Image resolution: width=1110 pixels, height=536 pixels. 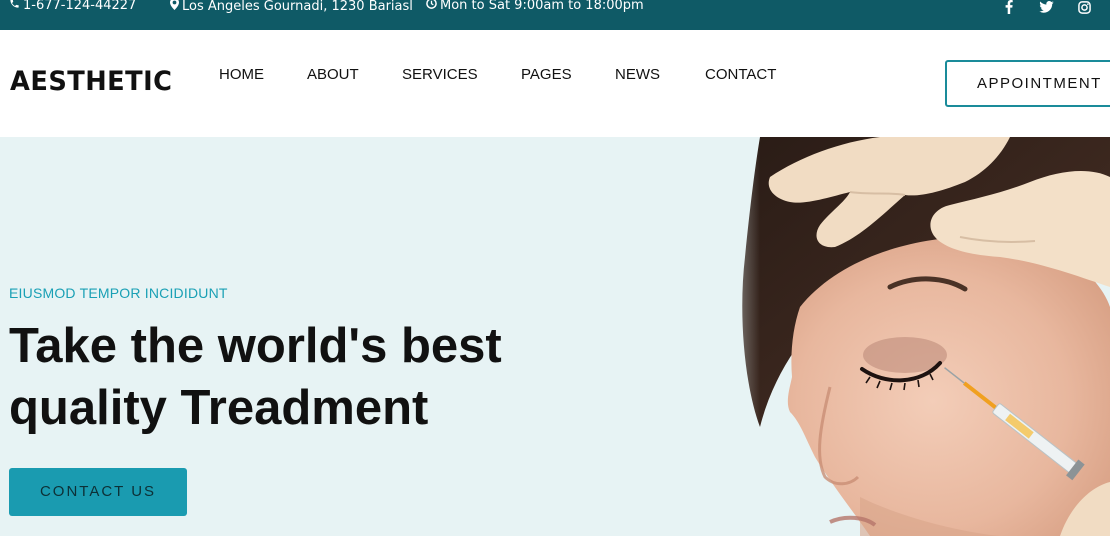 What do you see at coordinates (255, 346) in the screenshot?
I see `hero-headline-line-1: Take the world's best` at bounding box center [255, 346].